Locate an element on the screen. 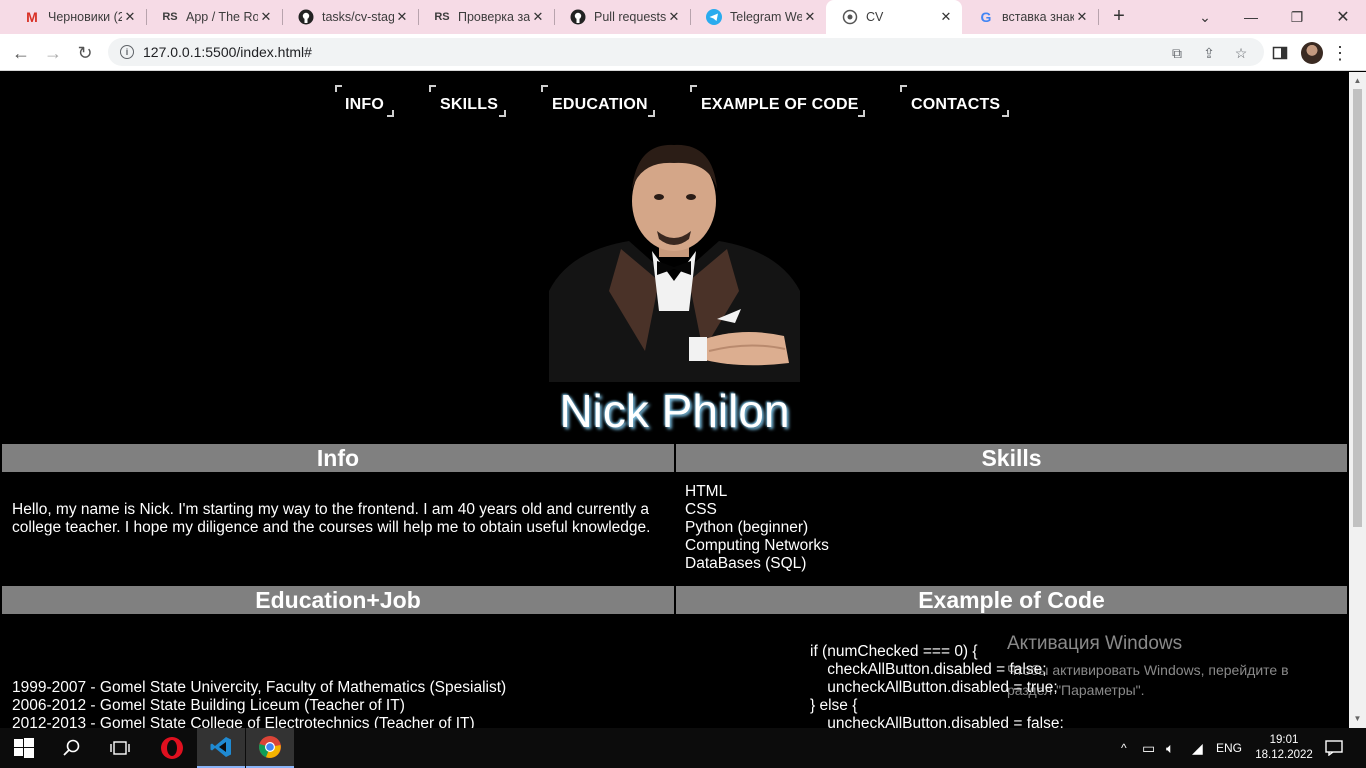 Image resolution: width=1366 pixels, height=768 pixels. search-icon is located at coordinates (72, 748).